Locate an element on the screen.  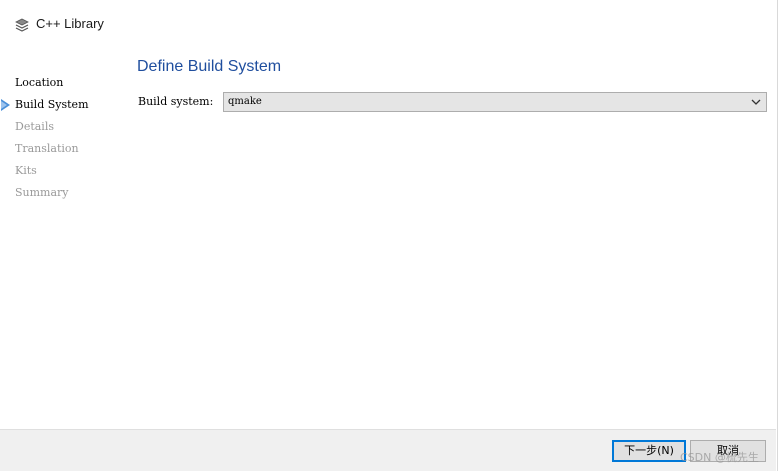
step-details: Details is located at coordinates (62, 127).